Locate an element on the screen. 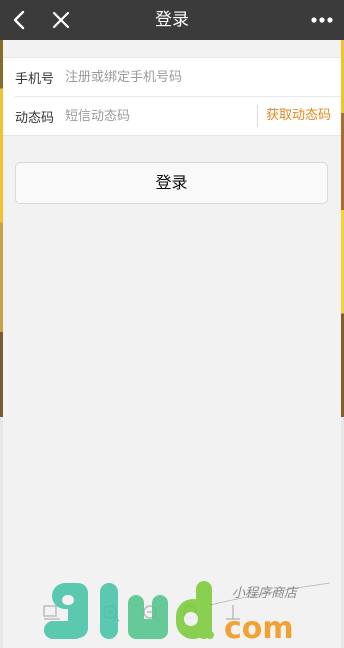 The height and width of the screenshot is (648, 344). code-row: 动态码 获取动态码 is located at coordinates (178, 115).